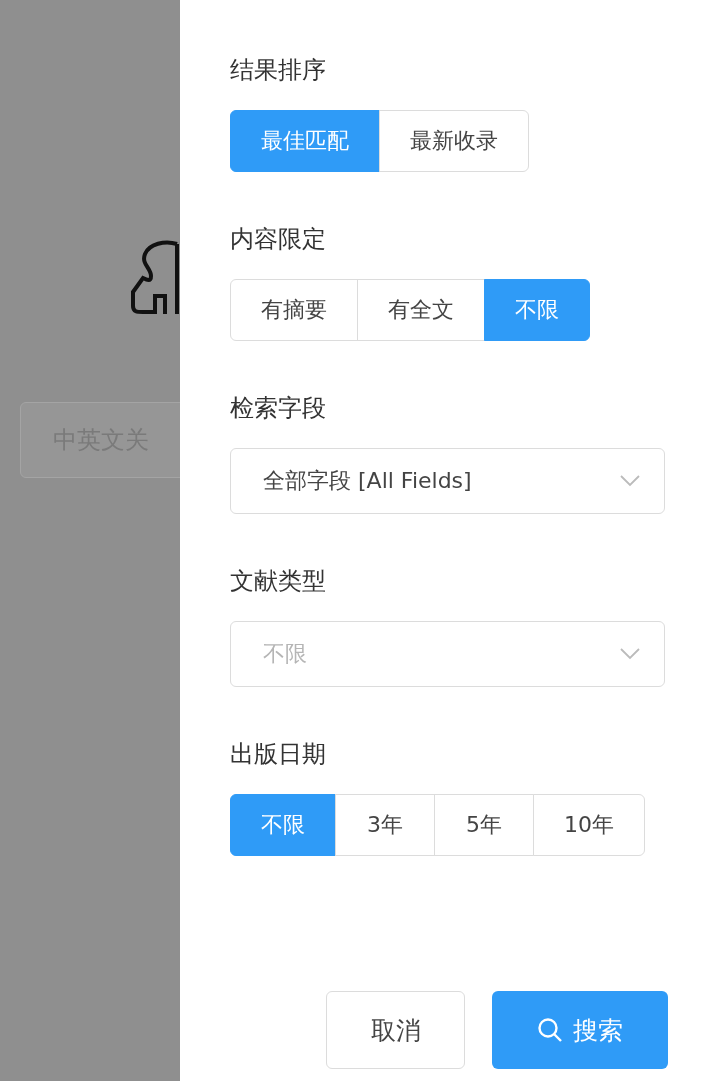 The height and width of the screenshot is (1081, 720). Describe the element at coordinates (278, 70) in the screenshot. I see `section-title: 结果排序` at that location.